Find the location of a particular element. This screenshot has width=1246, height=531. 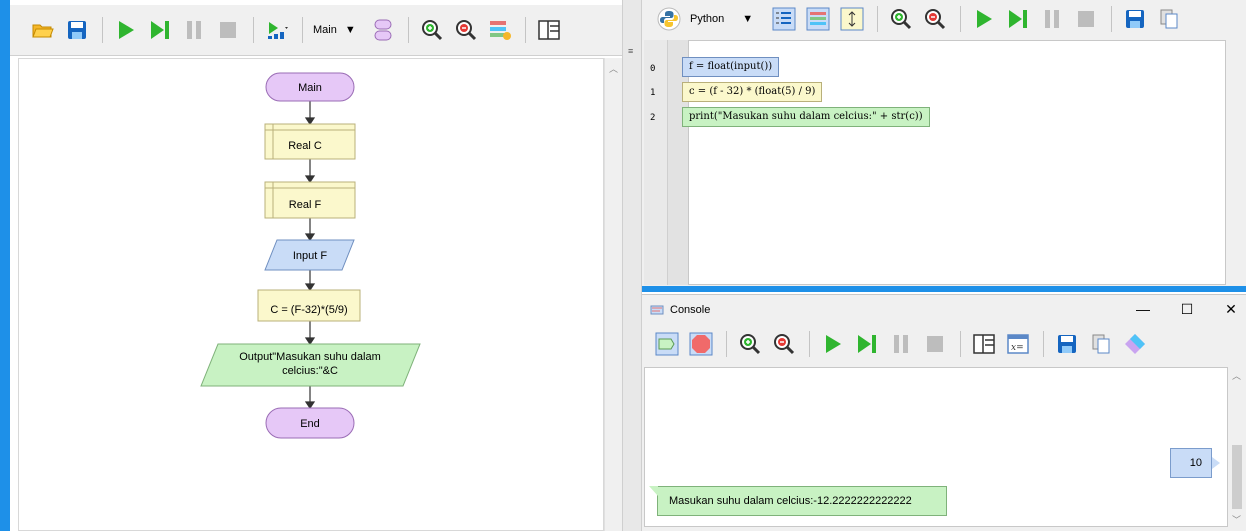

console-title: Console is located at coordinates (690, 310).